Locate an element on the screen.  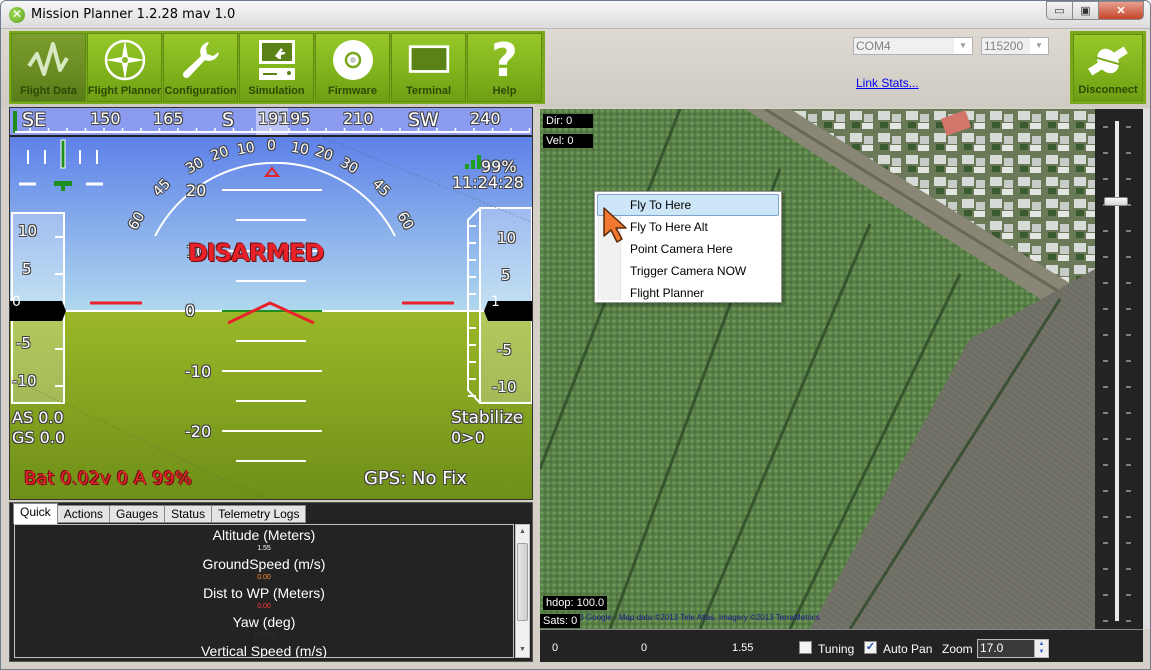
altitude-tape-label: -10 is located at coordinates (504, 387).